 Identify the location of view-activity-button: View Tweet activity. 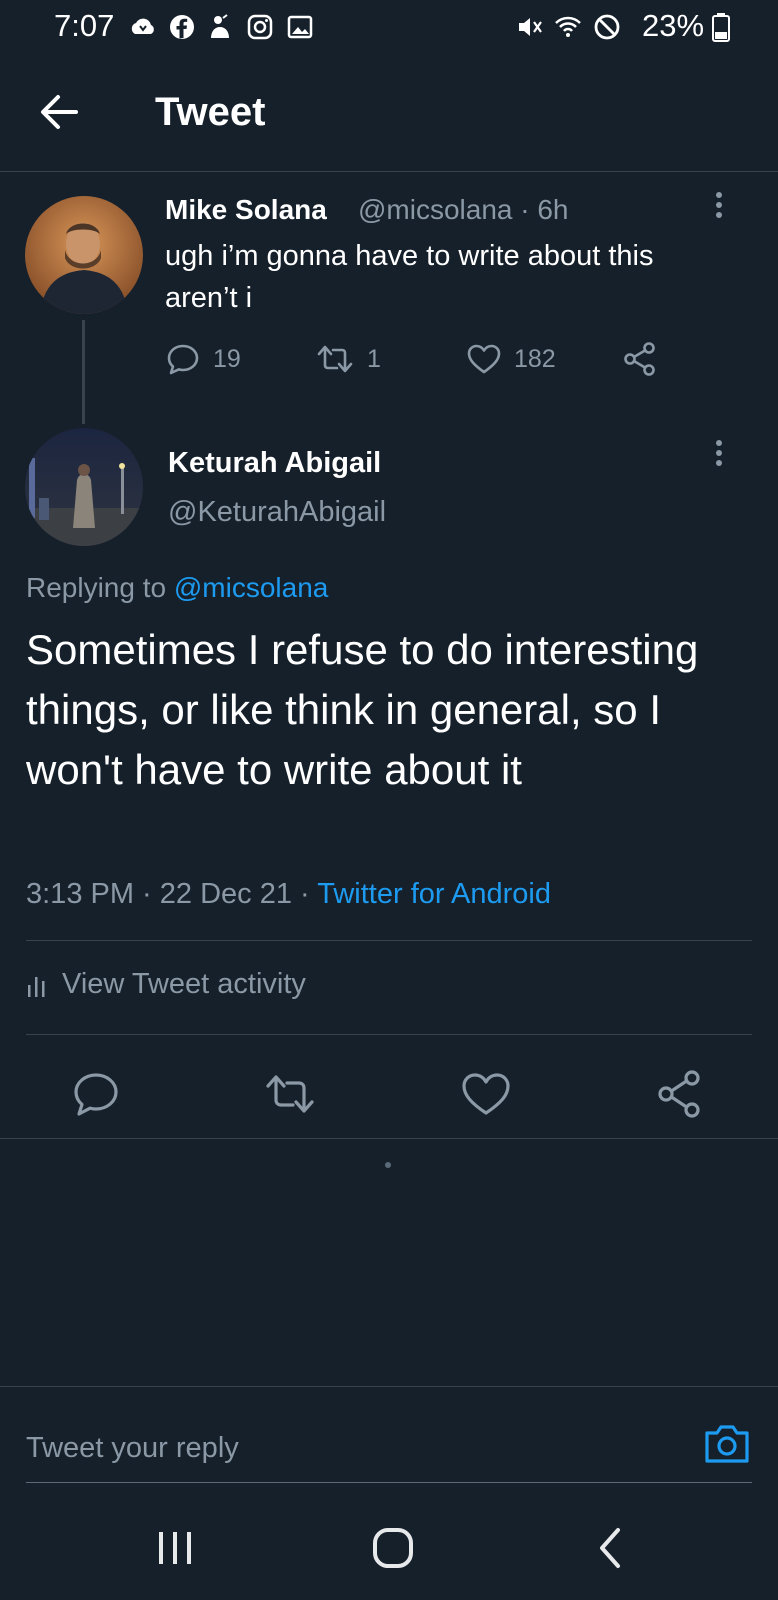
(166, 984).